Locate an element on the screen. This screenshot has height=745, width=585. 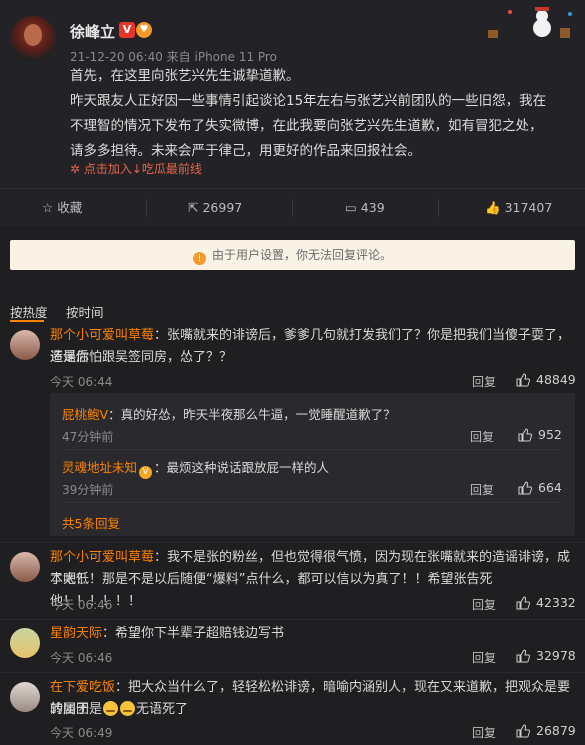
comment-icon: ▭ is located at coordinates (351, 207).